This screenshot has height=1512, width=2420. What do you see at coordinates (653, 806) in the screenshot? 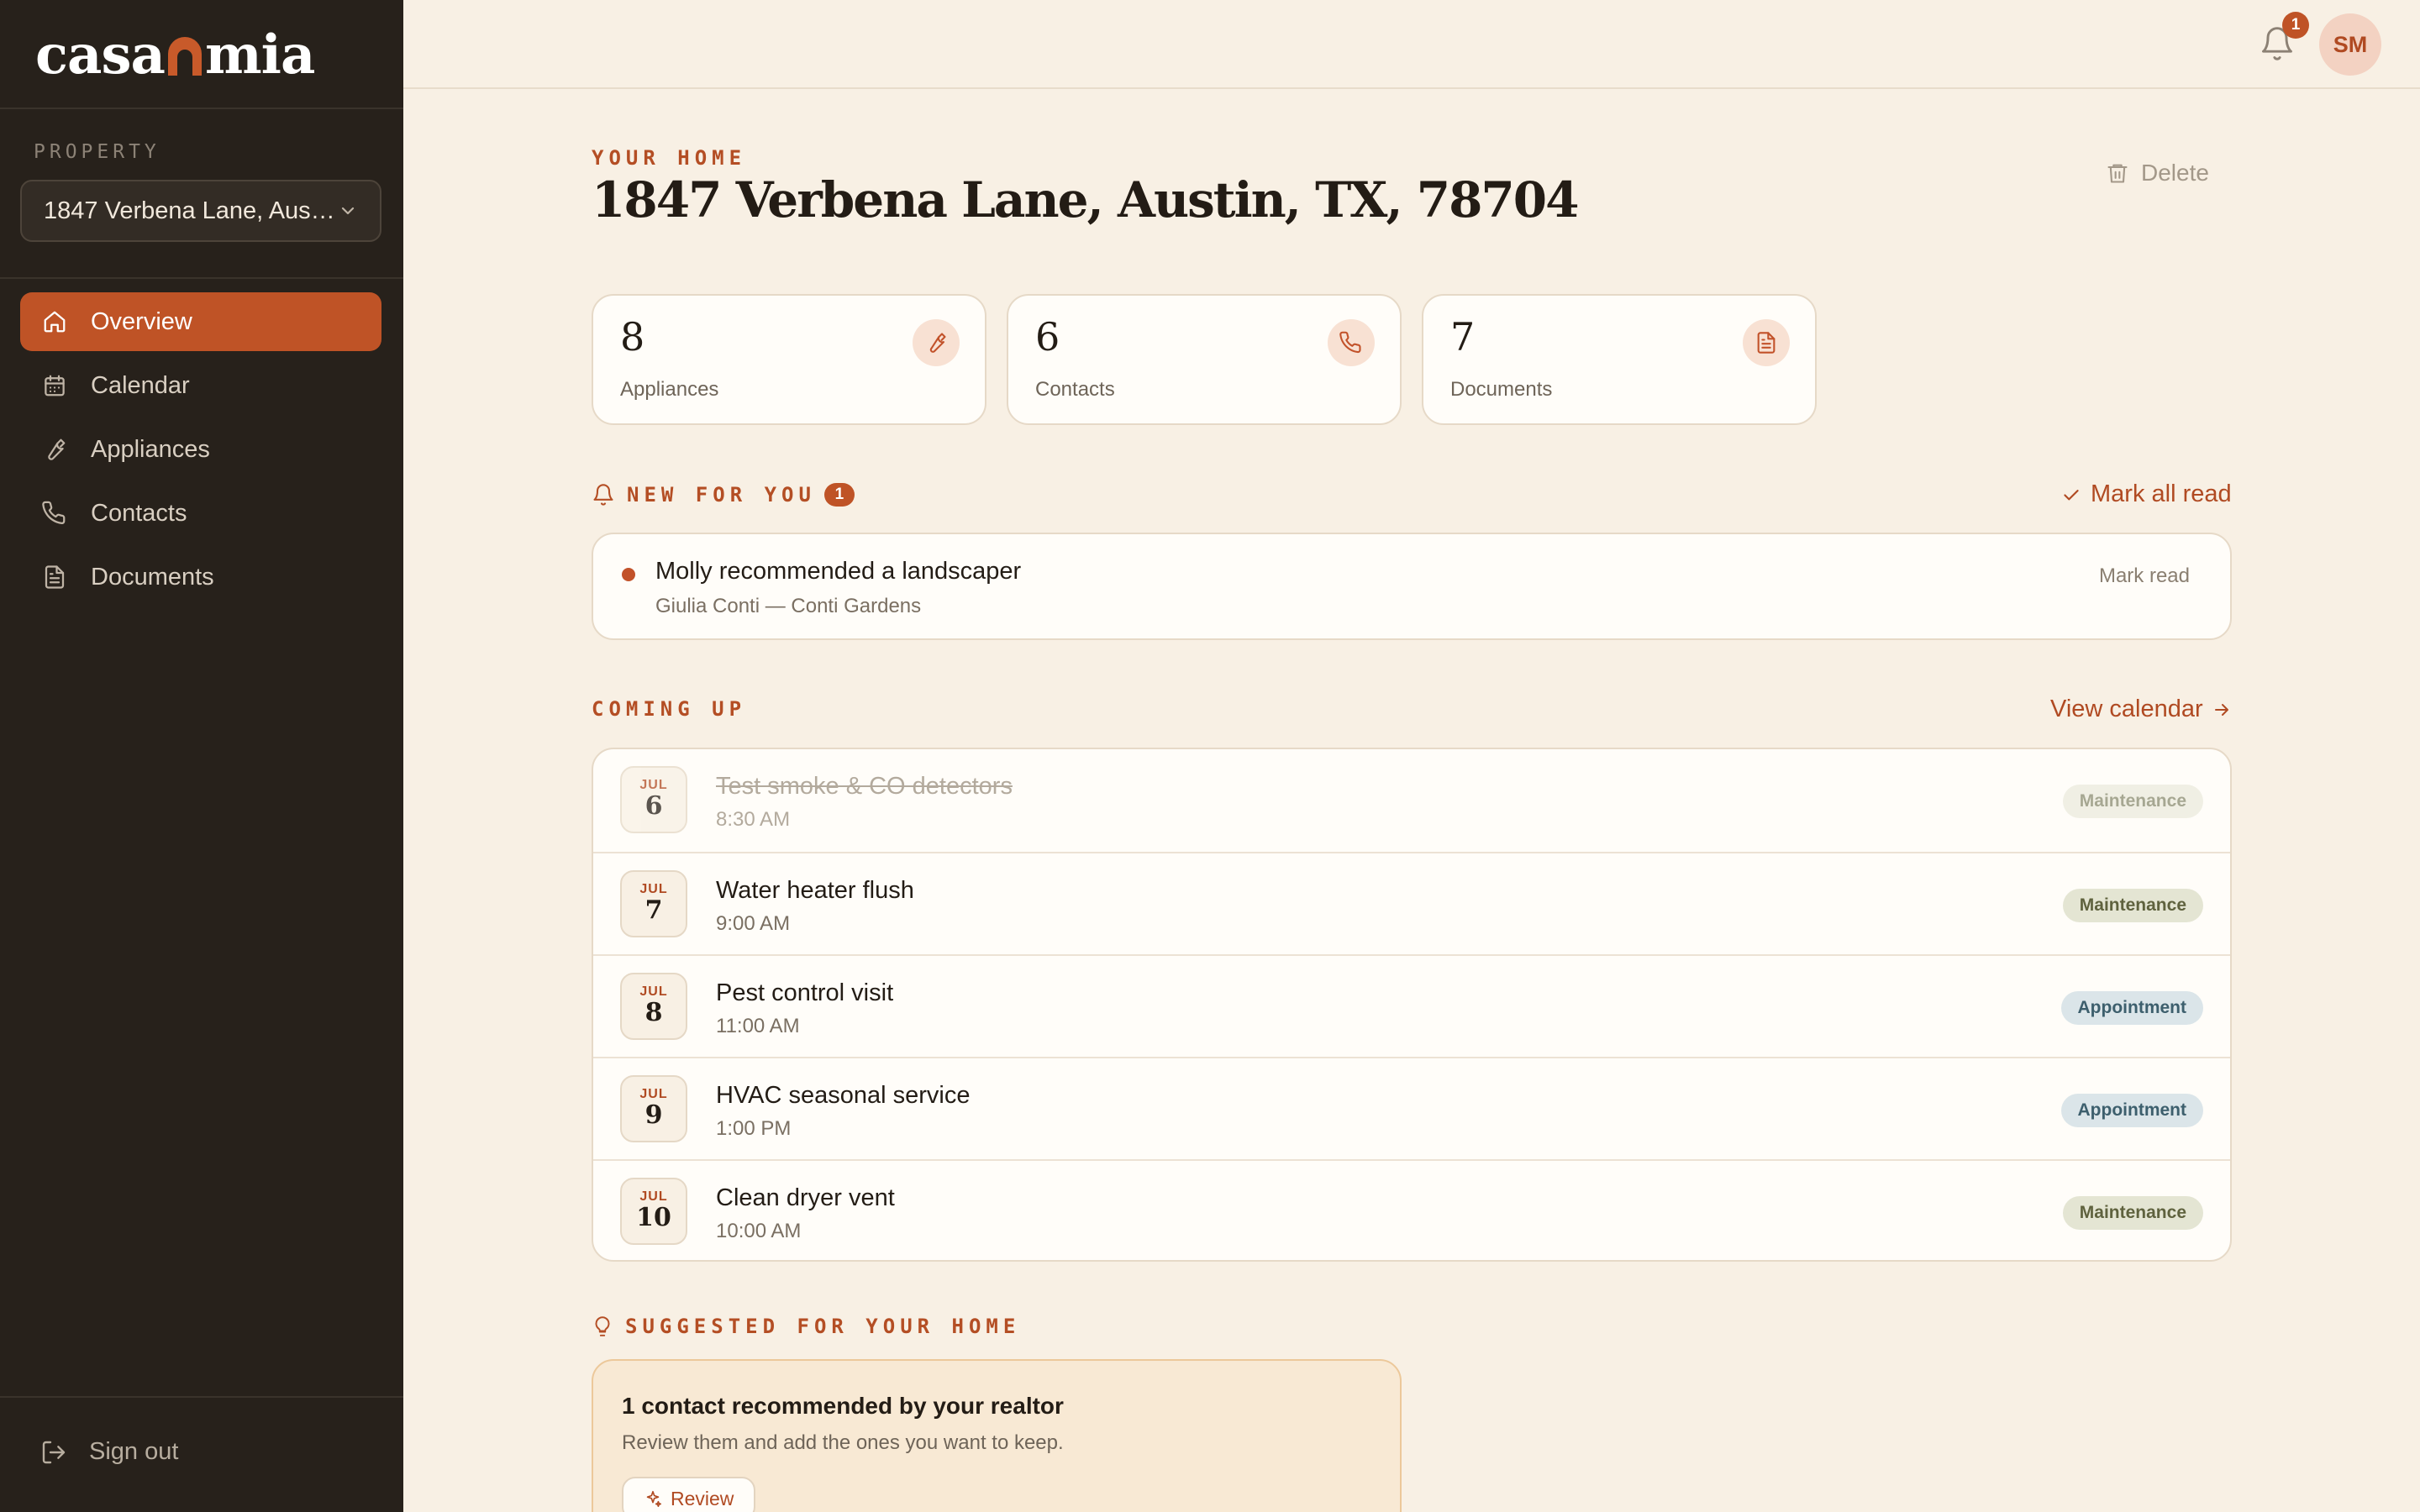
I see `event-day: 6` at bounding box center [653, 806].